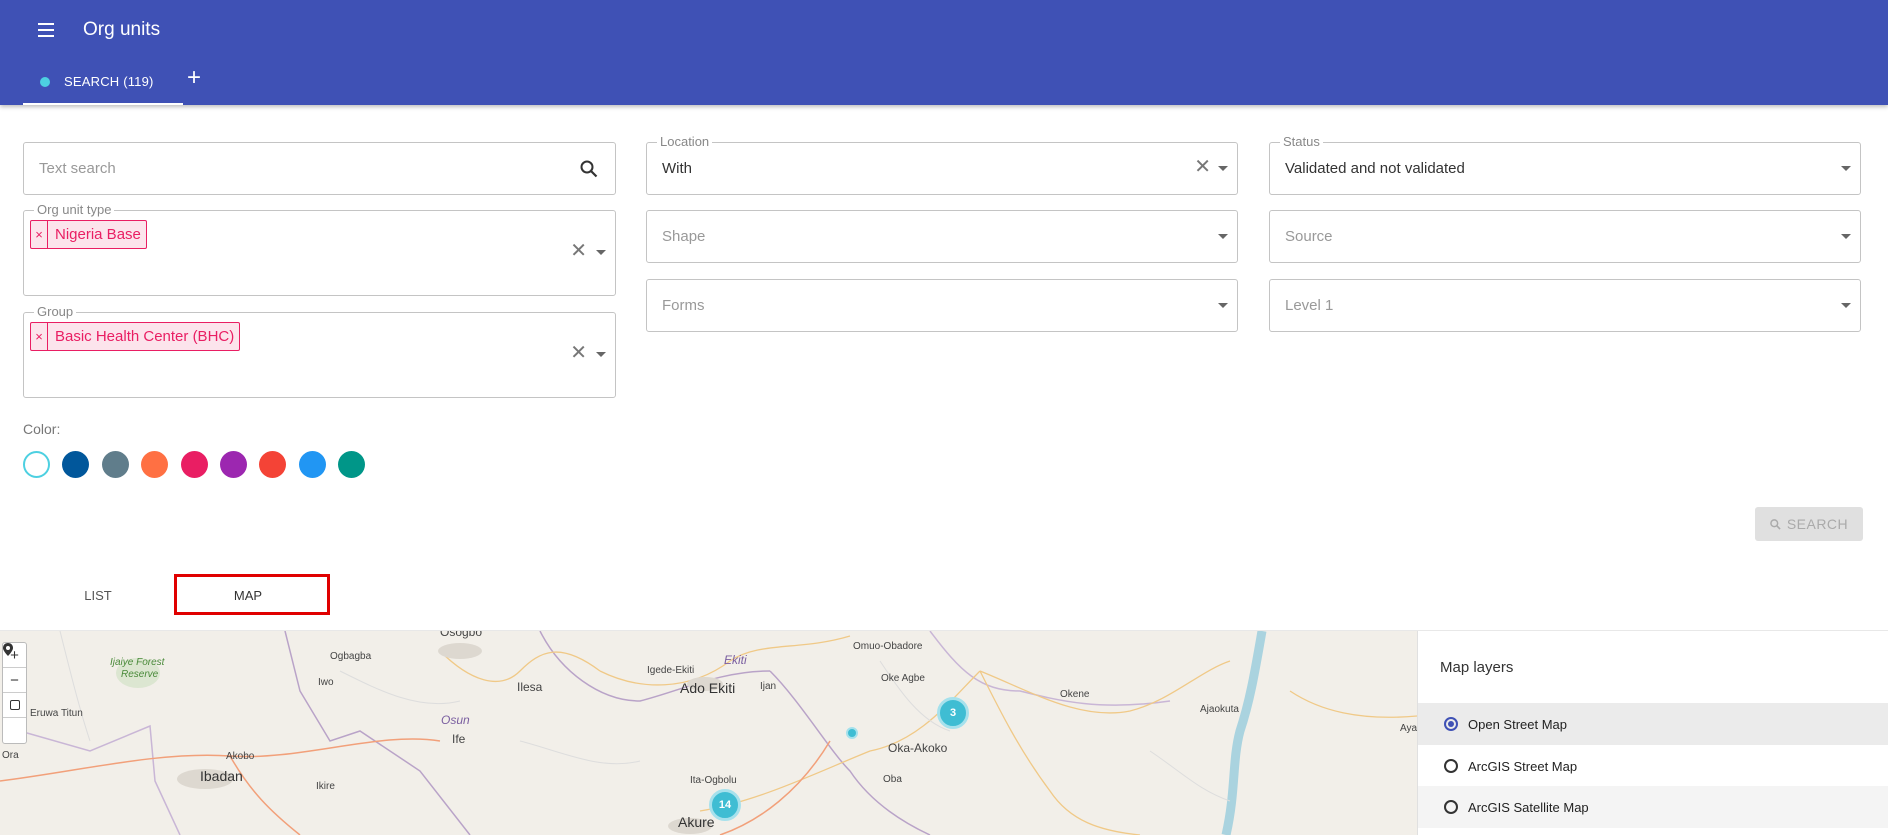  What do you see at coordinates (42, 429) in the screenshot?
I see `color-label: Color:` at bounding box center [42, 429].